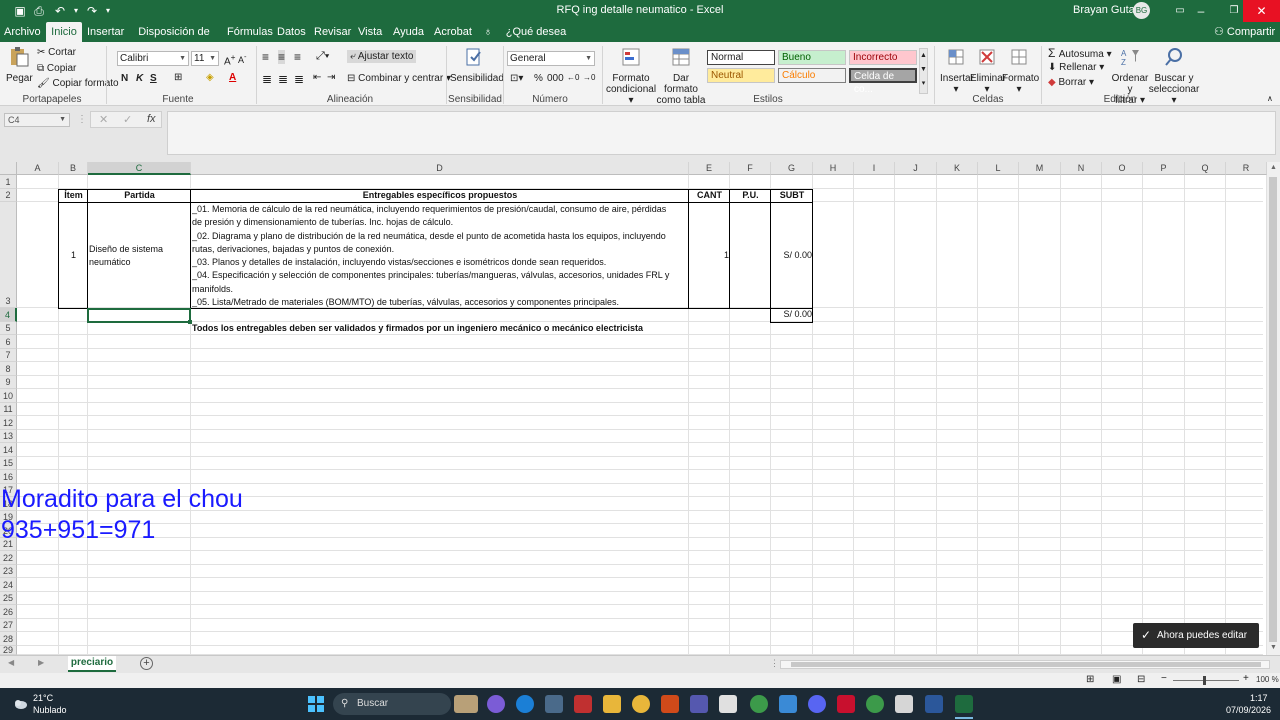 This screenshot has height=720, width=1280. Describe the element at coordinates (267, 79) in the screenshot. I see `align-left-icon: ≣` at that location.